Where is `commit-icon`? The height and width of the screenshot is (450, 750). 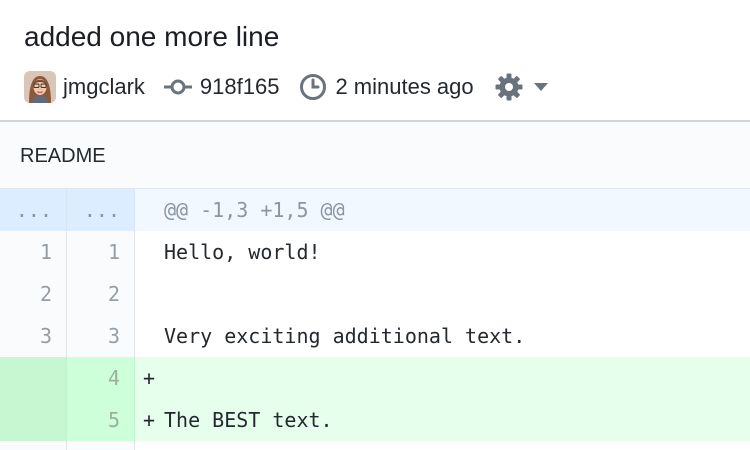
commit-icon is located at coordinates (178, 87).